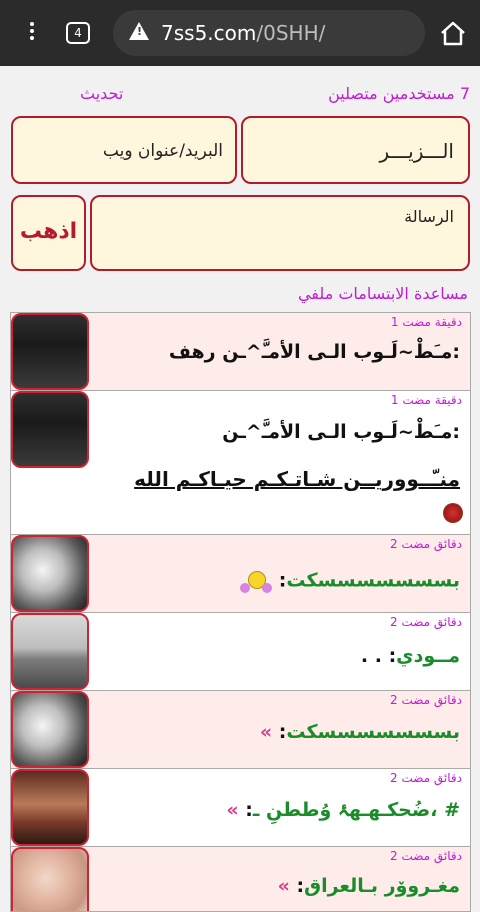  Describe the element at coordinates (124, 150) in the screenshot. I see `email-url-input: البريد/عنوان ويب` at that location.